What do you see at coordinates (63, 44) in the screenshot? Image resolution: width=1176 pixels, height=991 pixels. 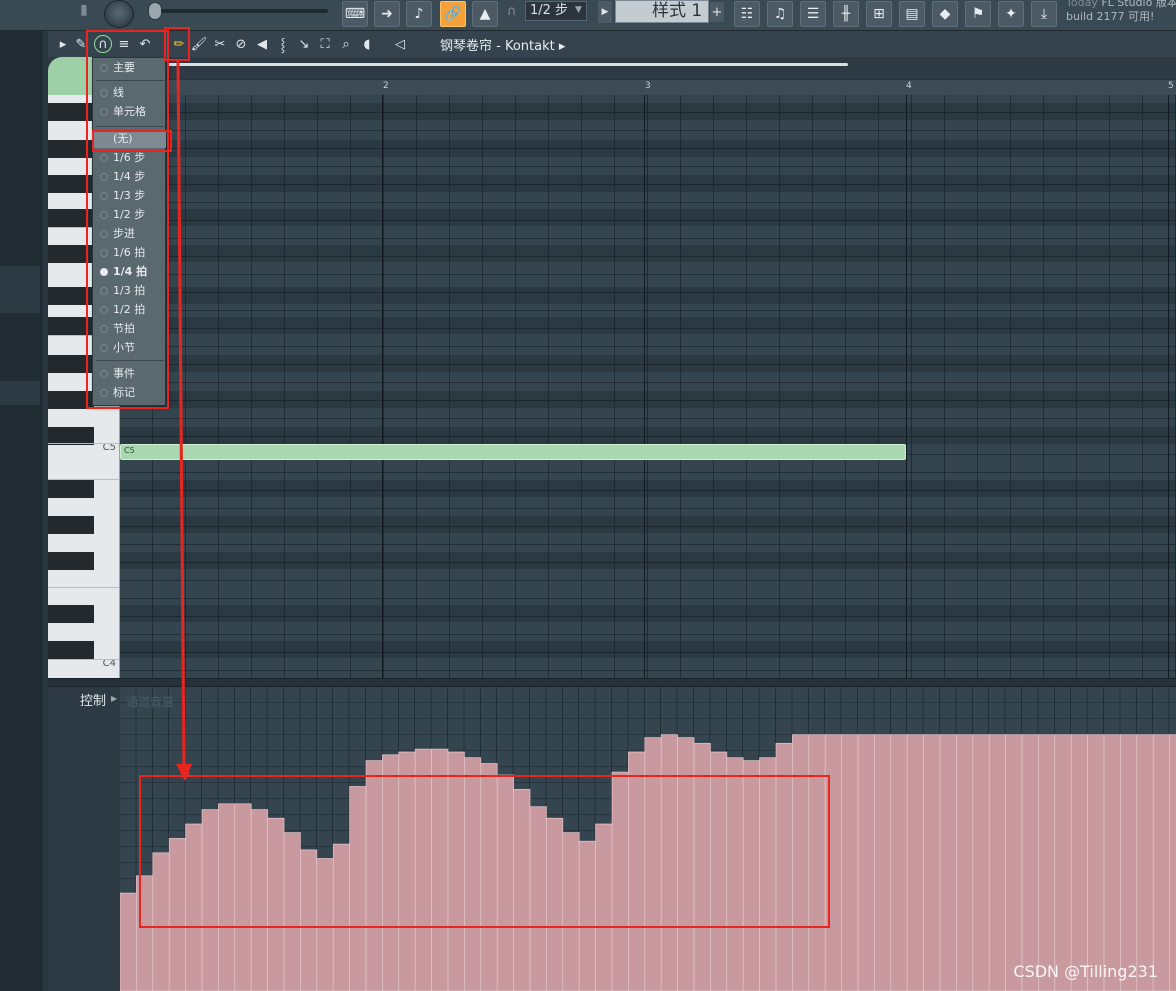 I see `options-arrow-icon: ▸` at bounding box center [63, 44].